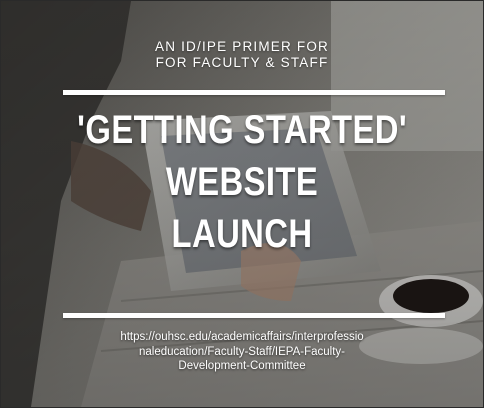 The width and height of the screenshot is (484, 408). What do you see at coordinates (242, 234) in the screenshot?
I see `headline-line-3: LAUNCH` at bounding box center [242, 234].